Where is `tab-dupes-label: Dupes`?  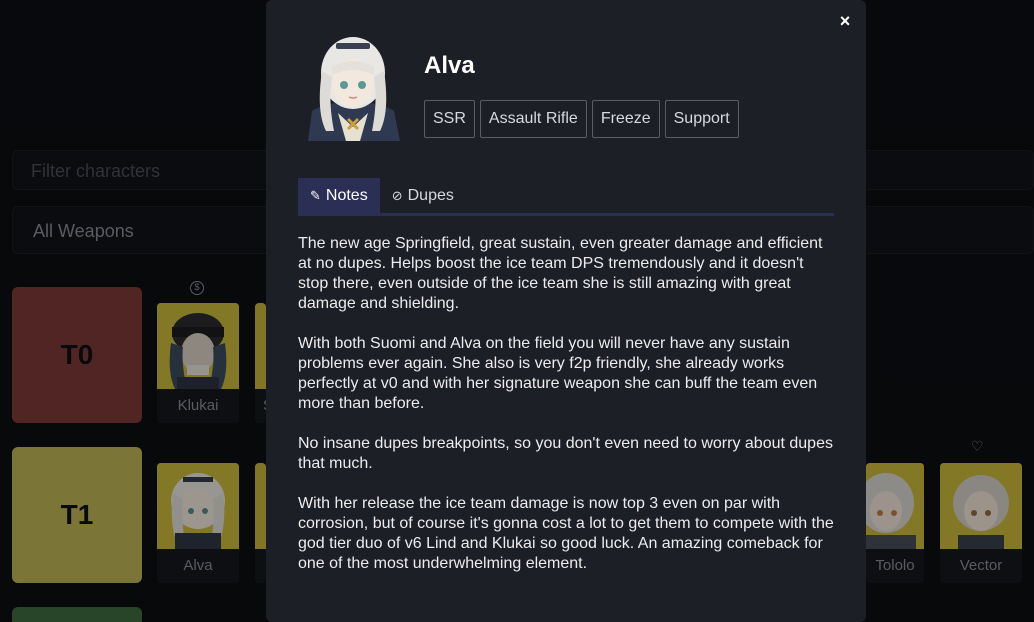
tab-dupes-label: Dupes is located at coordinates (430, 195).